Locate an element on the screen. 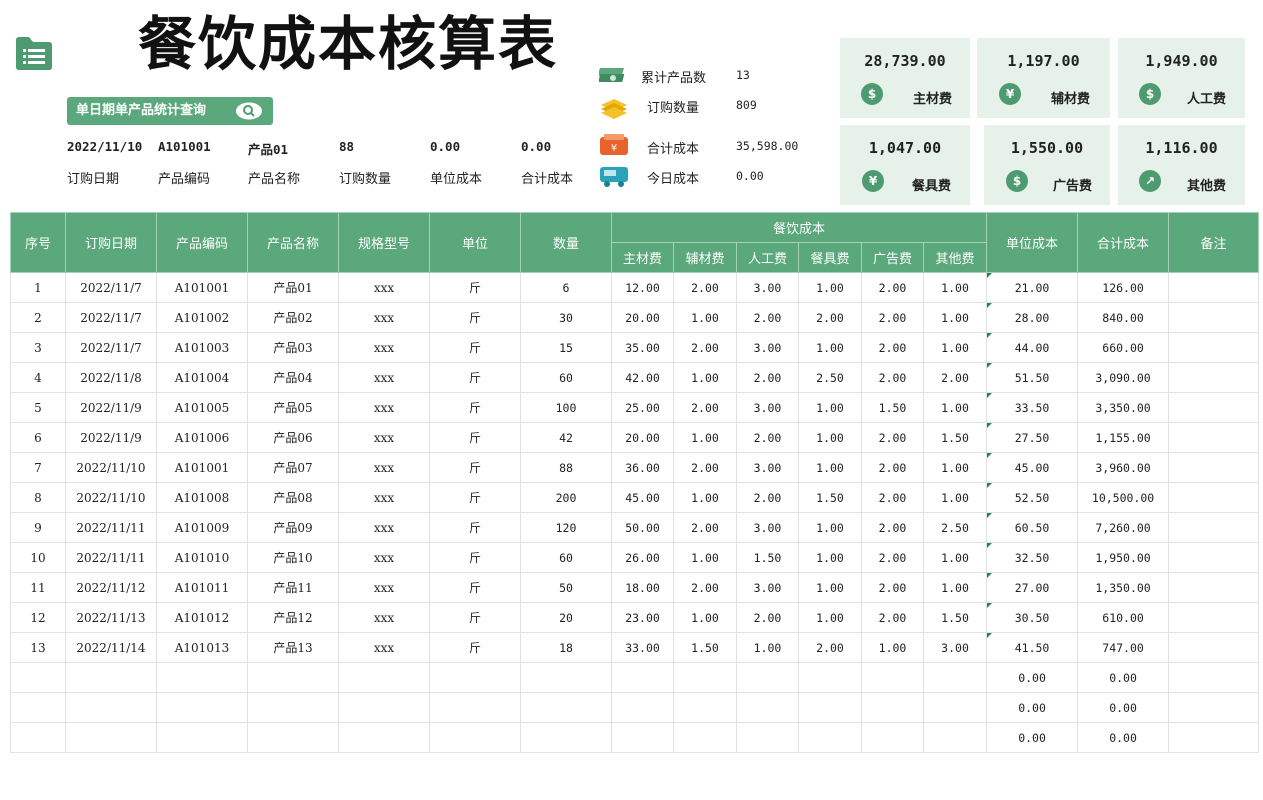  cell-unit-cost: 52.50 is located at coordinates (1032, 497).